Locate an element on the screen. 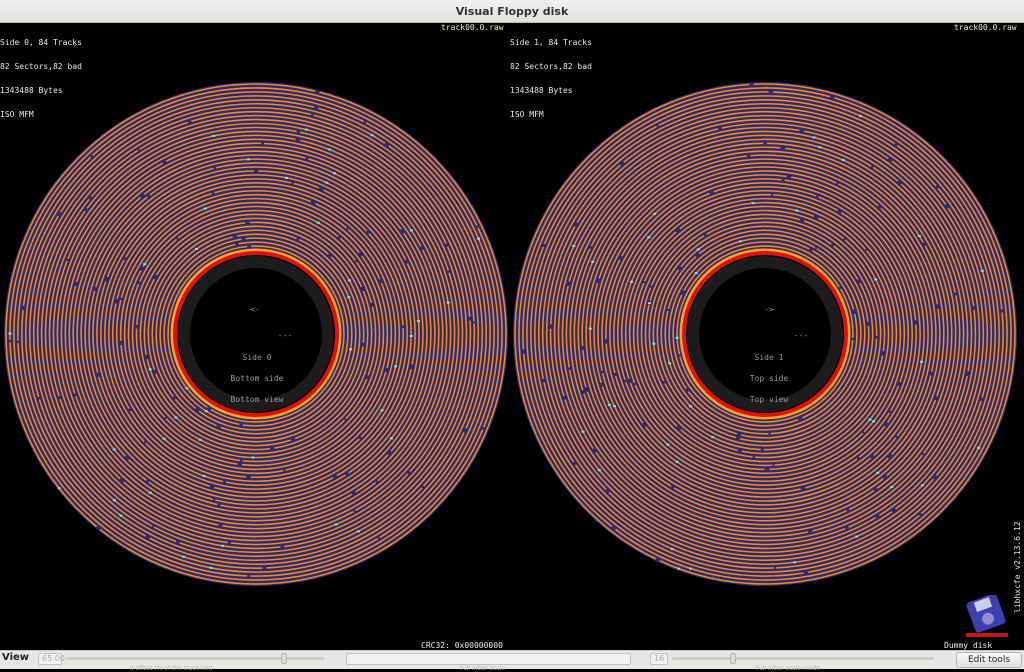 The height and width of the screenshot is (672, 1024). side1-filename: track00.0.raw is located at coordinates (985, 27).